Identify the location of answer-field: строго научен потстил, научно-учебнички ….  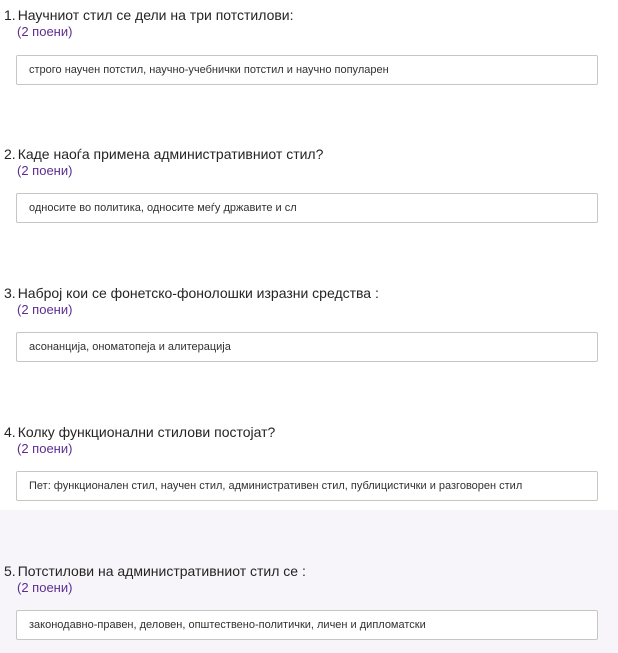
(307, 70).